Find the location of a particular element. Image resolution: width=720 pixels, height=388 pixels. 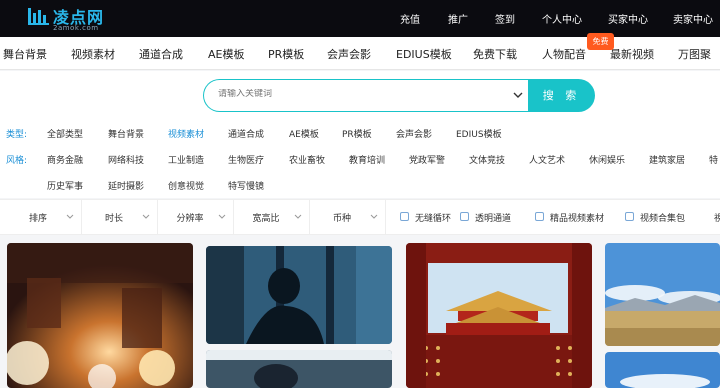

checkin-link: 签到 is located at coordinates (505, 18).